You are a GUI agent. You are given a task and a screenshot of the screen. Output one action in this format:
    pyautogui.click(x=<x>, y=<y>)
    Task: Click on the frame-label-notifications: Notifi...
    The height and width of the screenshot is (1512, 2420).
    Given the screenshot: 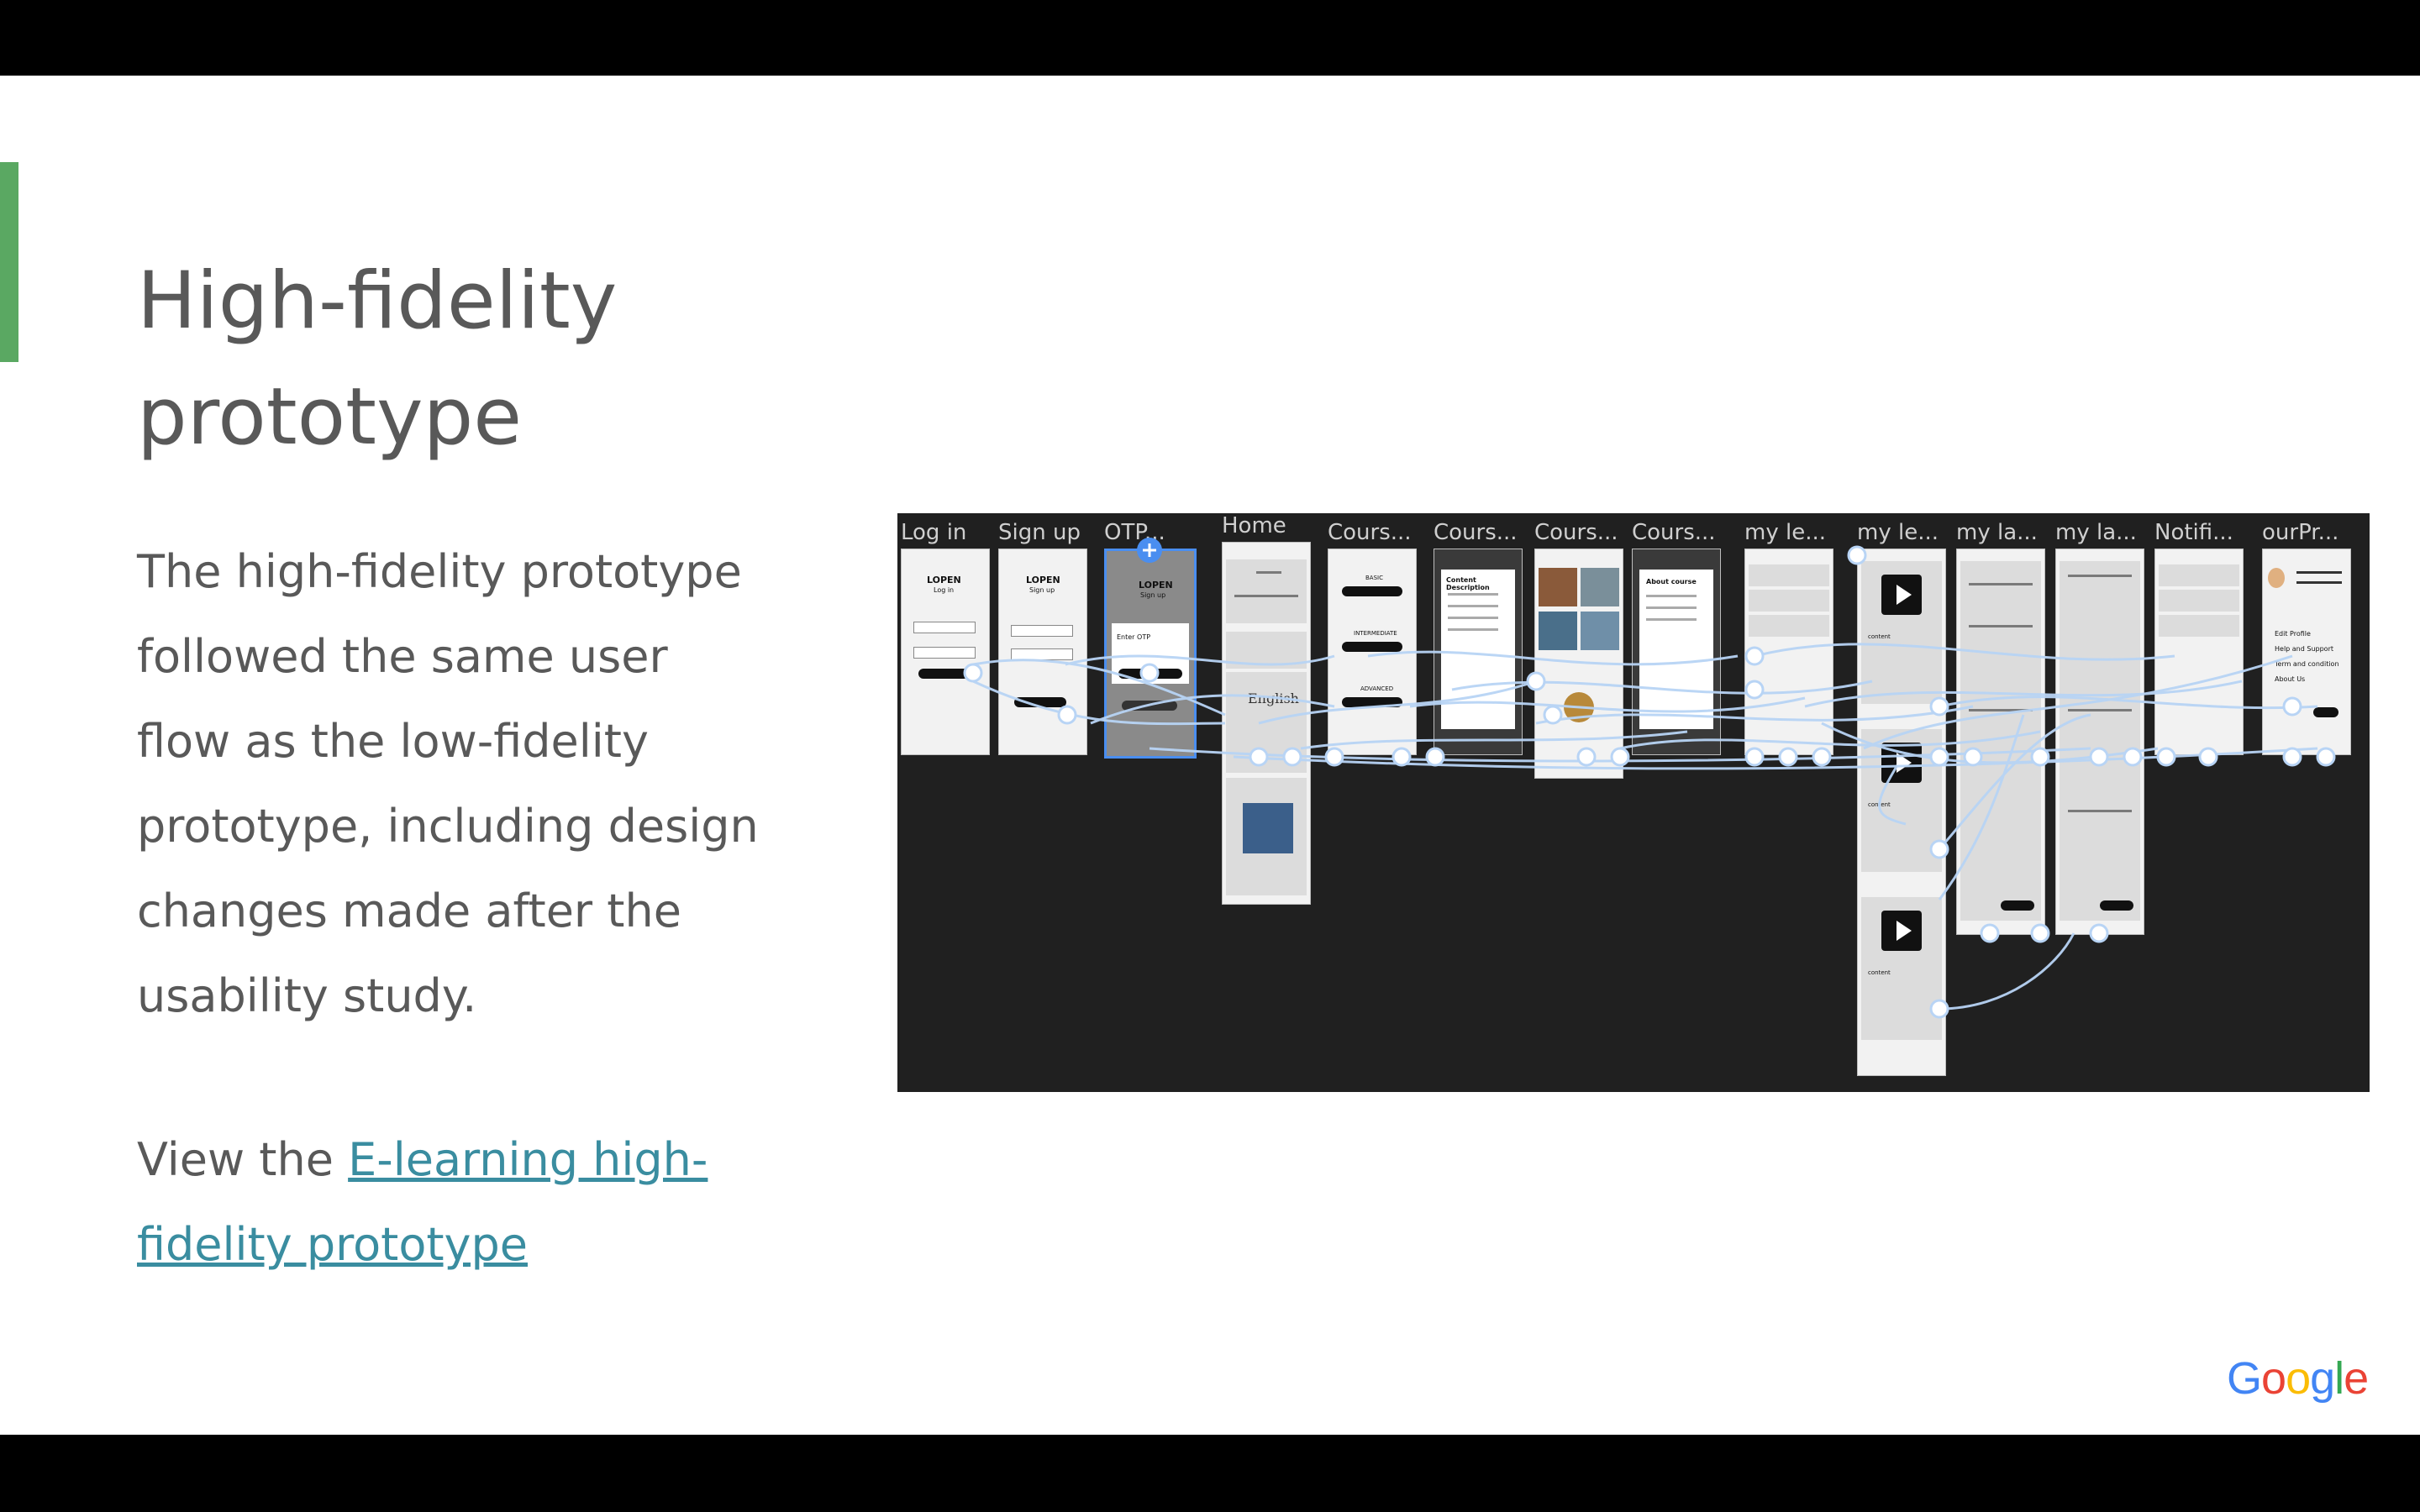 What is the action you would take?
    pyautogui.click(x=2193, y=532)
    